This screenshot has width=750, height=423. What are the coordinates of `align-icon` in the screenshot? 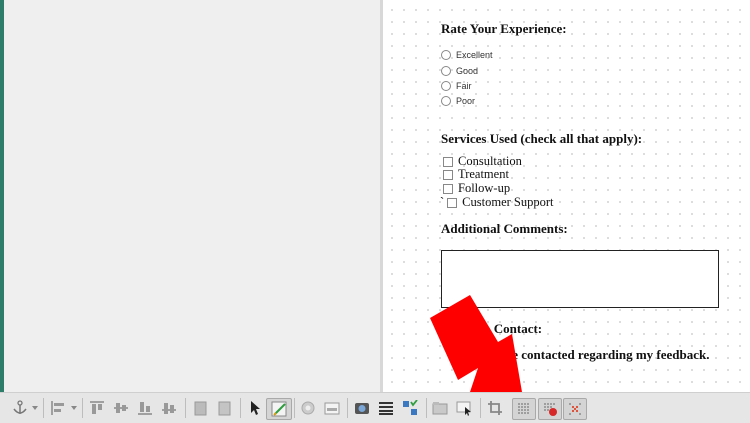 It's located at (58, 408).